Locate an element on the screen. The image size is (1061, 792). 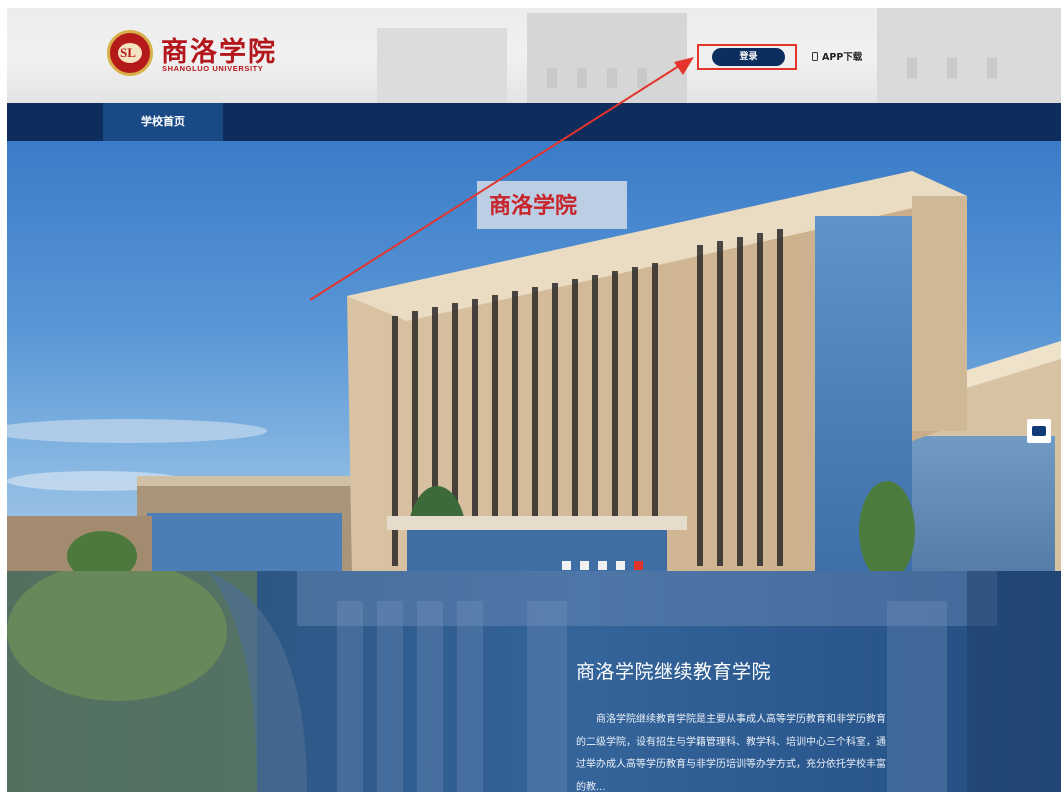
rooftop-sign-text: 商洛学院 is located at coordinates (533, 206).